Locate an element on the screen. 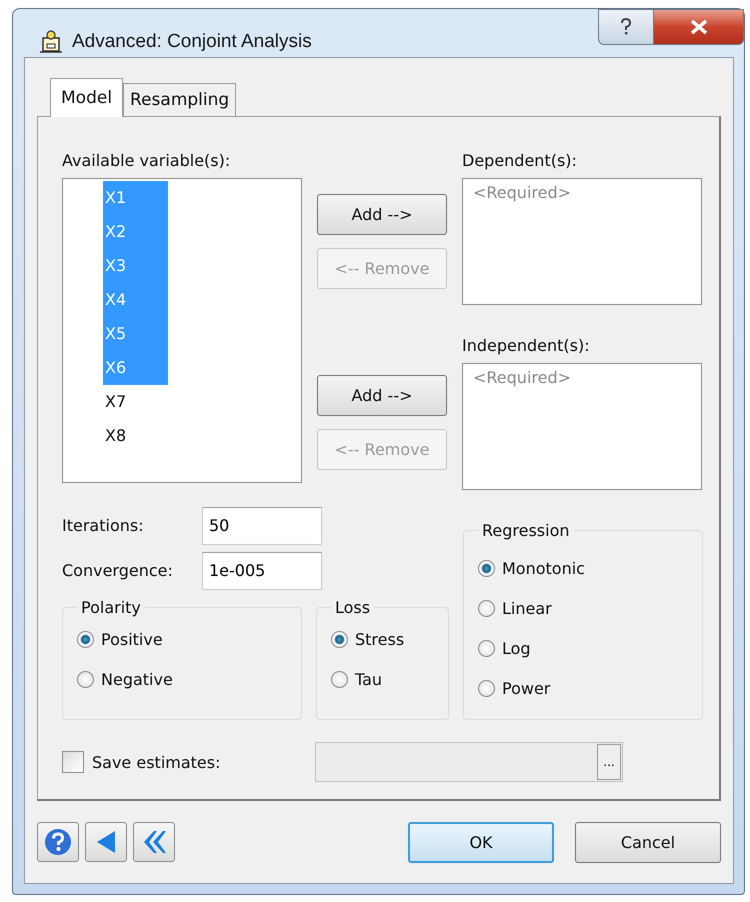 This screenshot has width=750, height=902. close-button is located at coordinates (699, 27).